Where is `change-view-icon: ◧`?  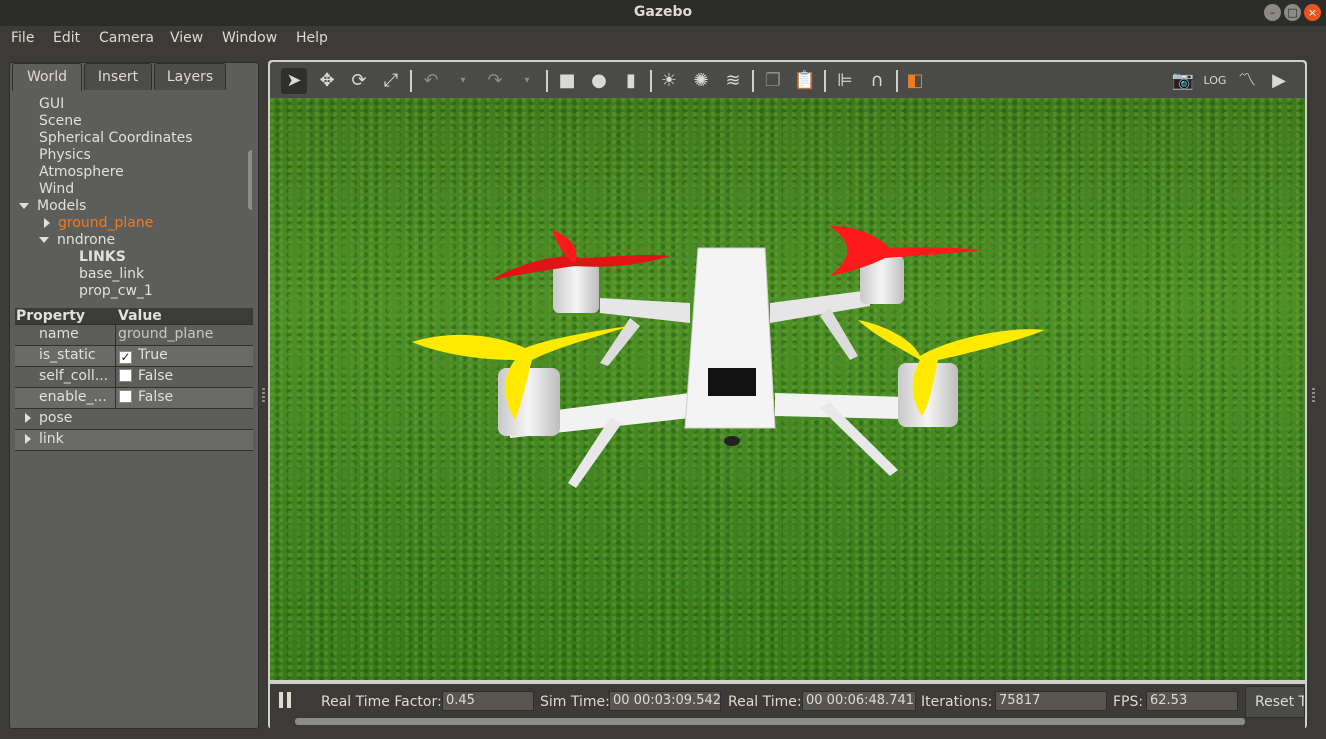
change-view-icon: ◧ is located at coordinates (915, 81).